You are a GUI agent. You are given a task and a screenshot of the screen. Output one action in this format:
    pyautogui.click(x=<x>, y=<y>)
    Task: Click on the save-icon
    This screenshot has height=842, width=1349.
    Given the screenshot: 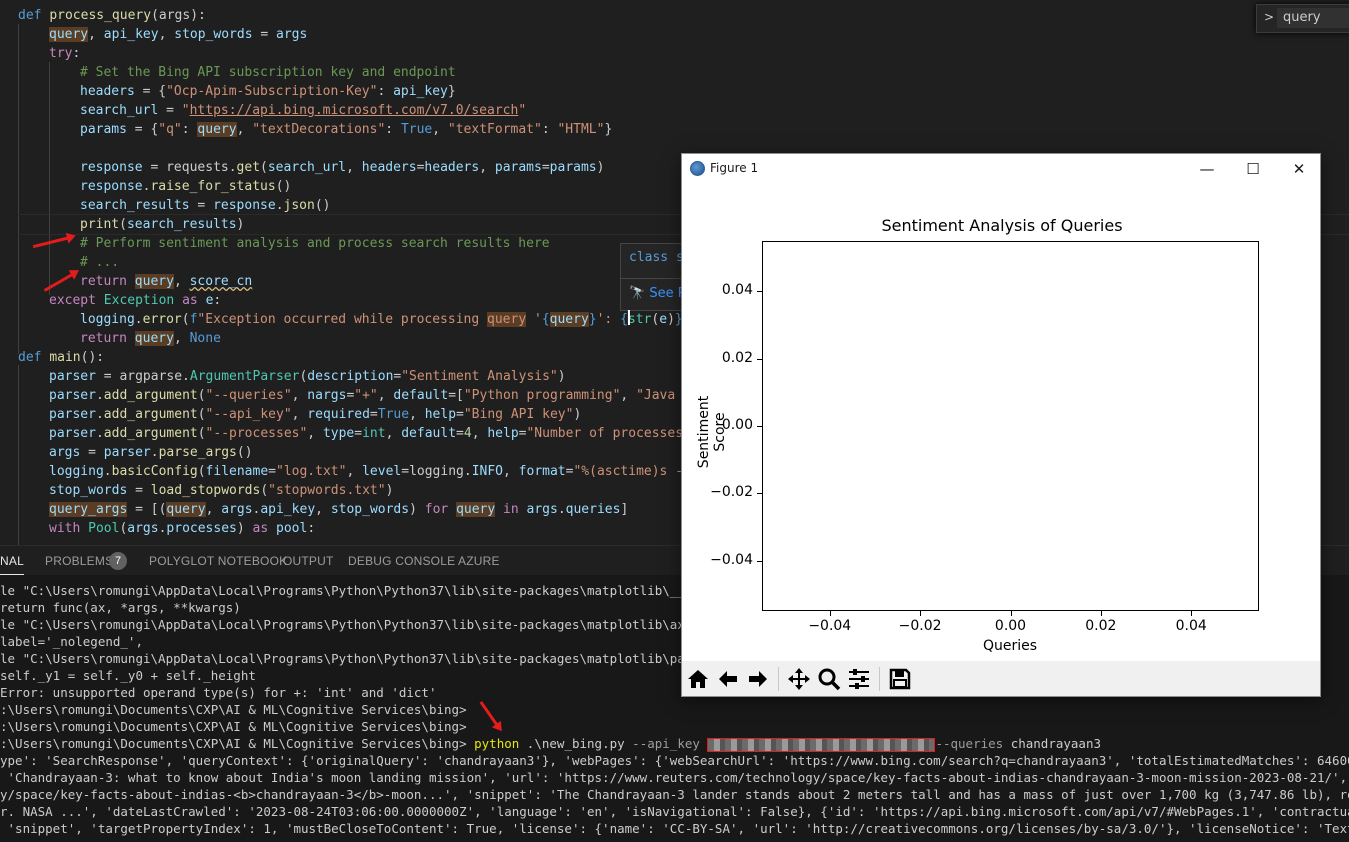 What is the action you would take?
    pyautogui.click(x=900, y=679)
    